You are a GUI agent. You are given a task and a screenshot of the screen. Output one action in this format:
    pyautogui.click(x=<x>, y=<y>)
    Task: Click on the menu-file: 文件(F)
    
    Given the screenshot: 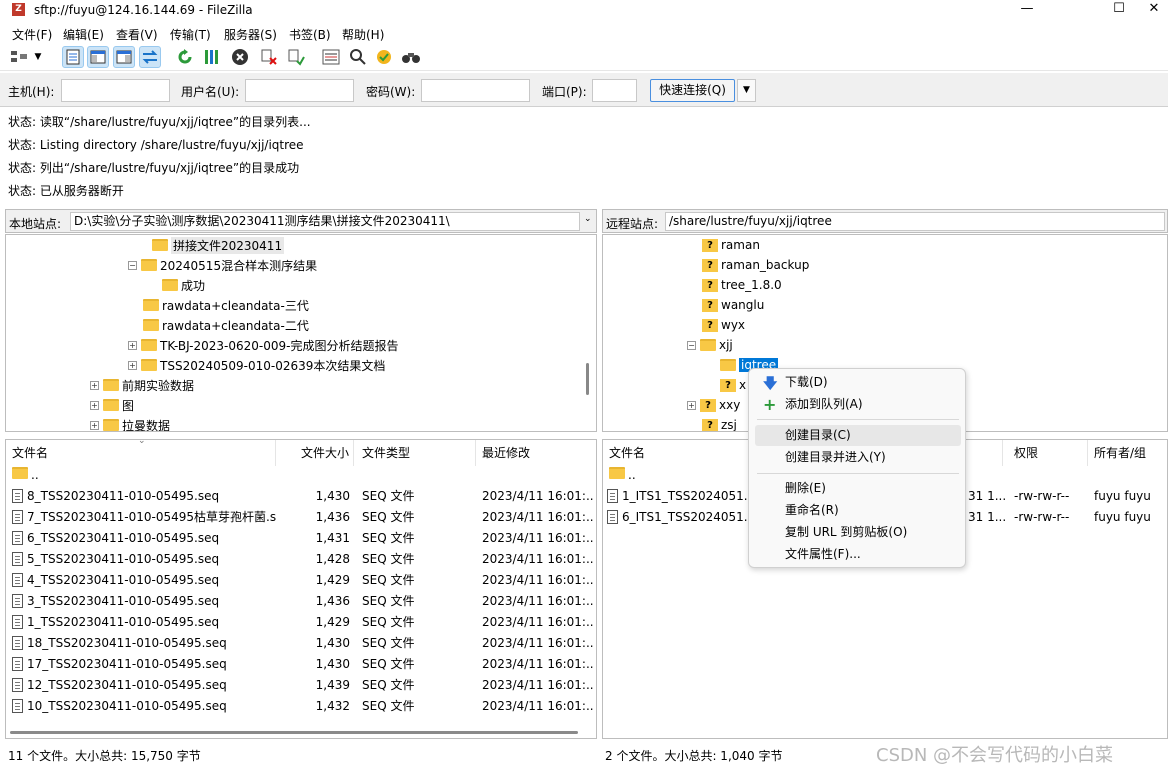 What is the action you would take?
    pyautogui.click(x=32, y=34)
    